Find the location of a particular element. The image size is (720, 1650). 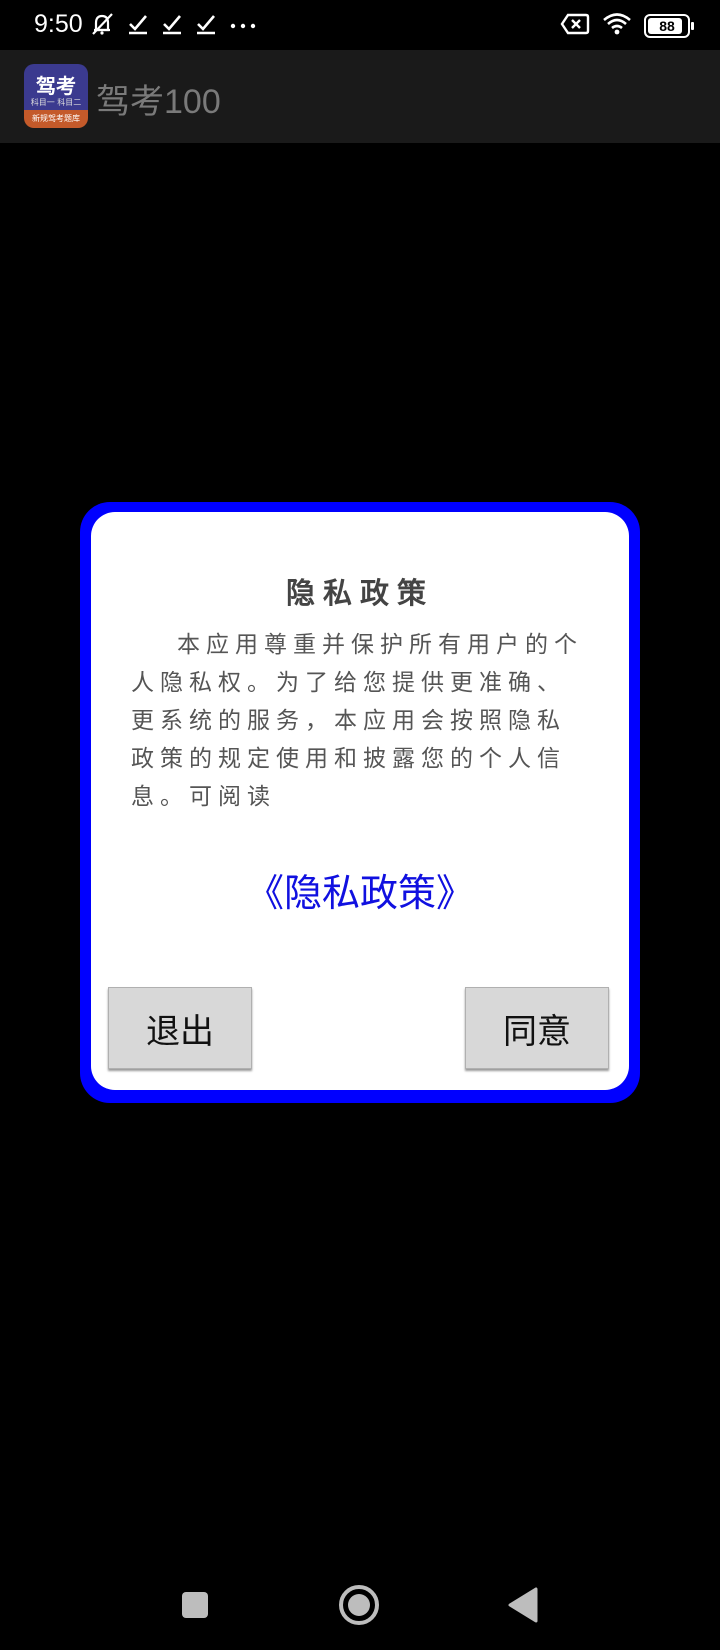

dialog-title: 隐私政策 is located at coordinates (359, 593).